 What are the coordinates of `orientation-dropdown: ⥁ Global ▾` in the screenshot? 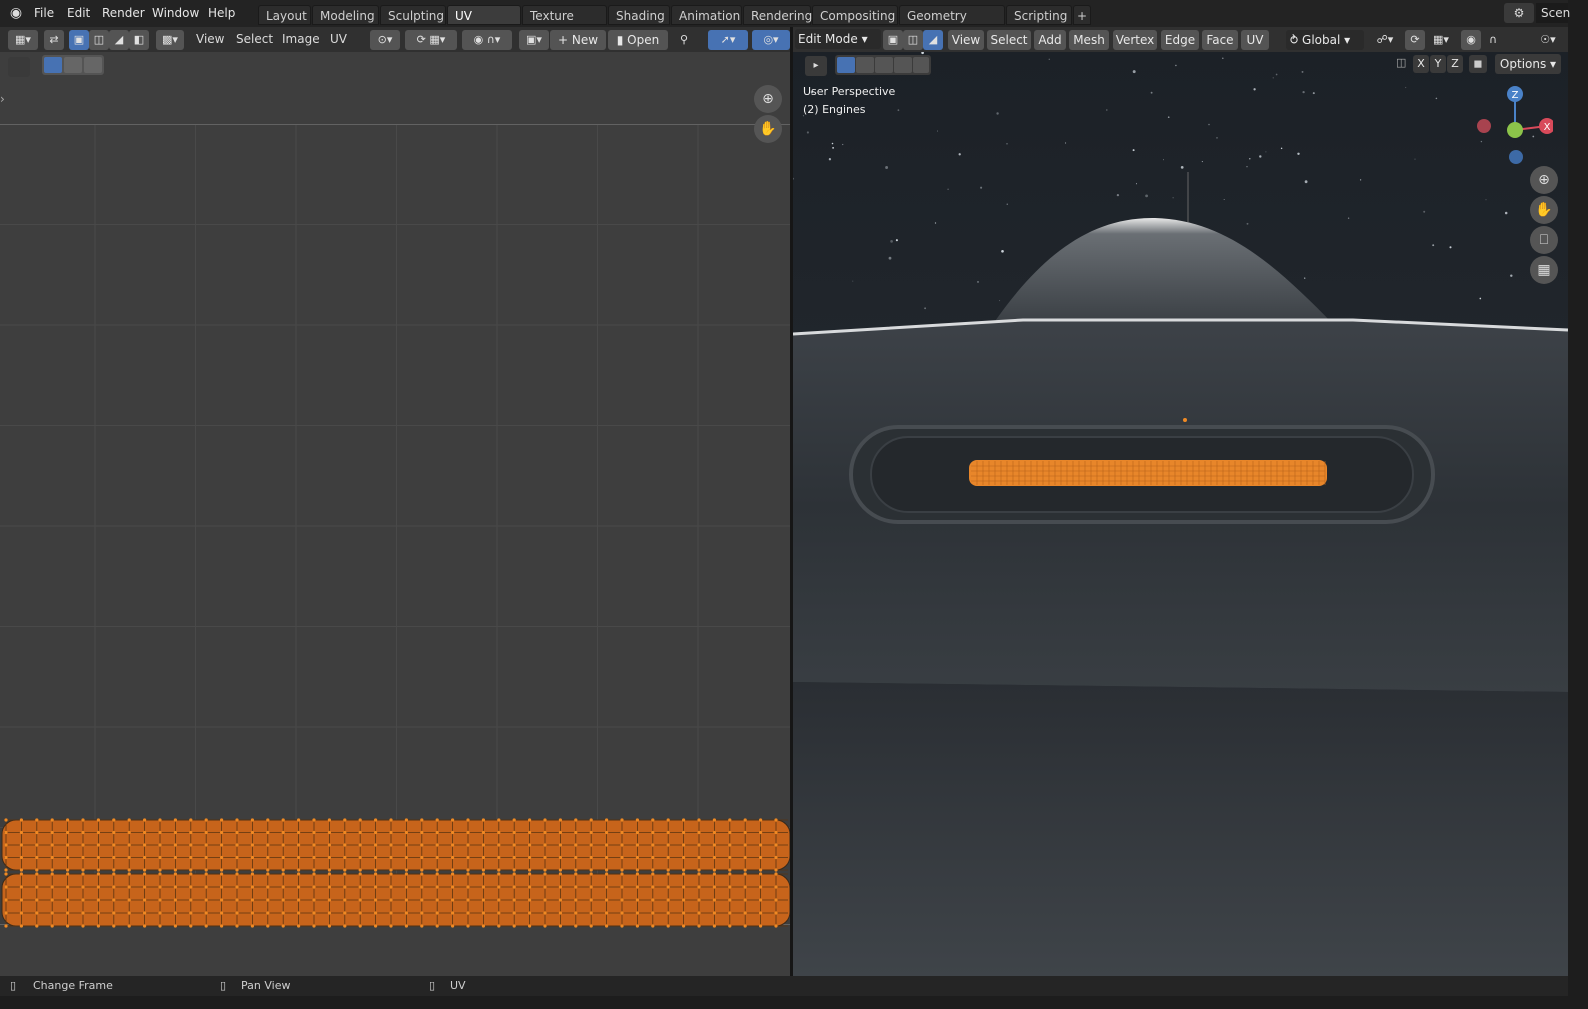 It's located at (1325, 40).